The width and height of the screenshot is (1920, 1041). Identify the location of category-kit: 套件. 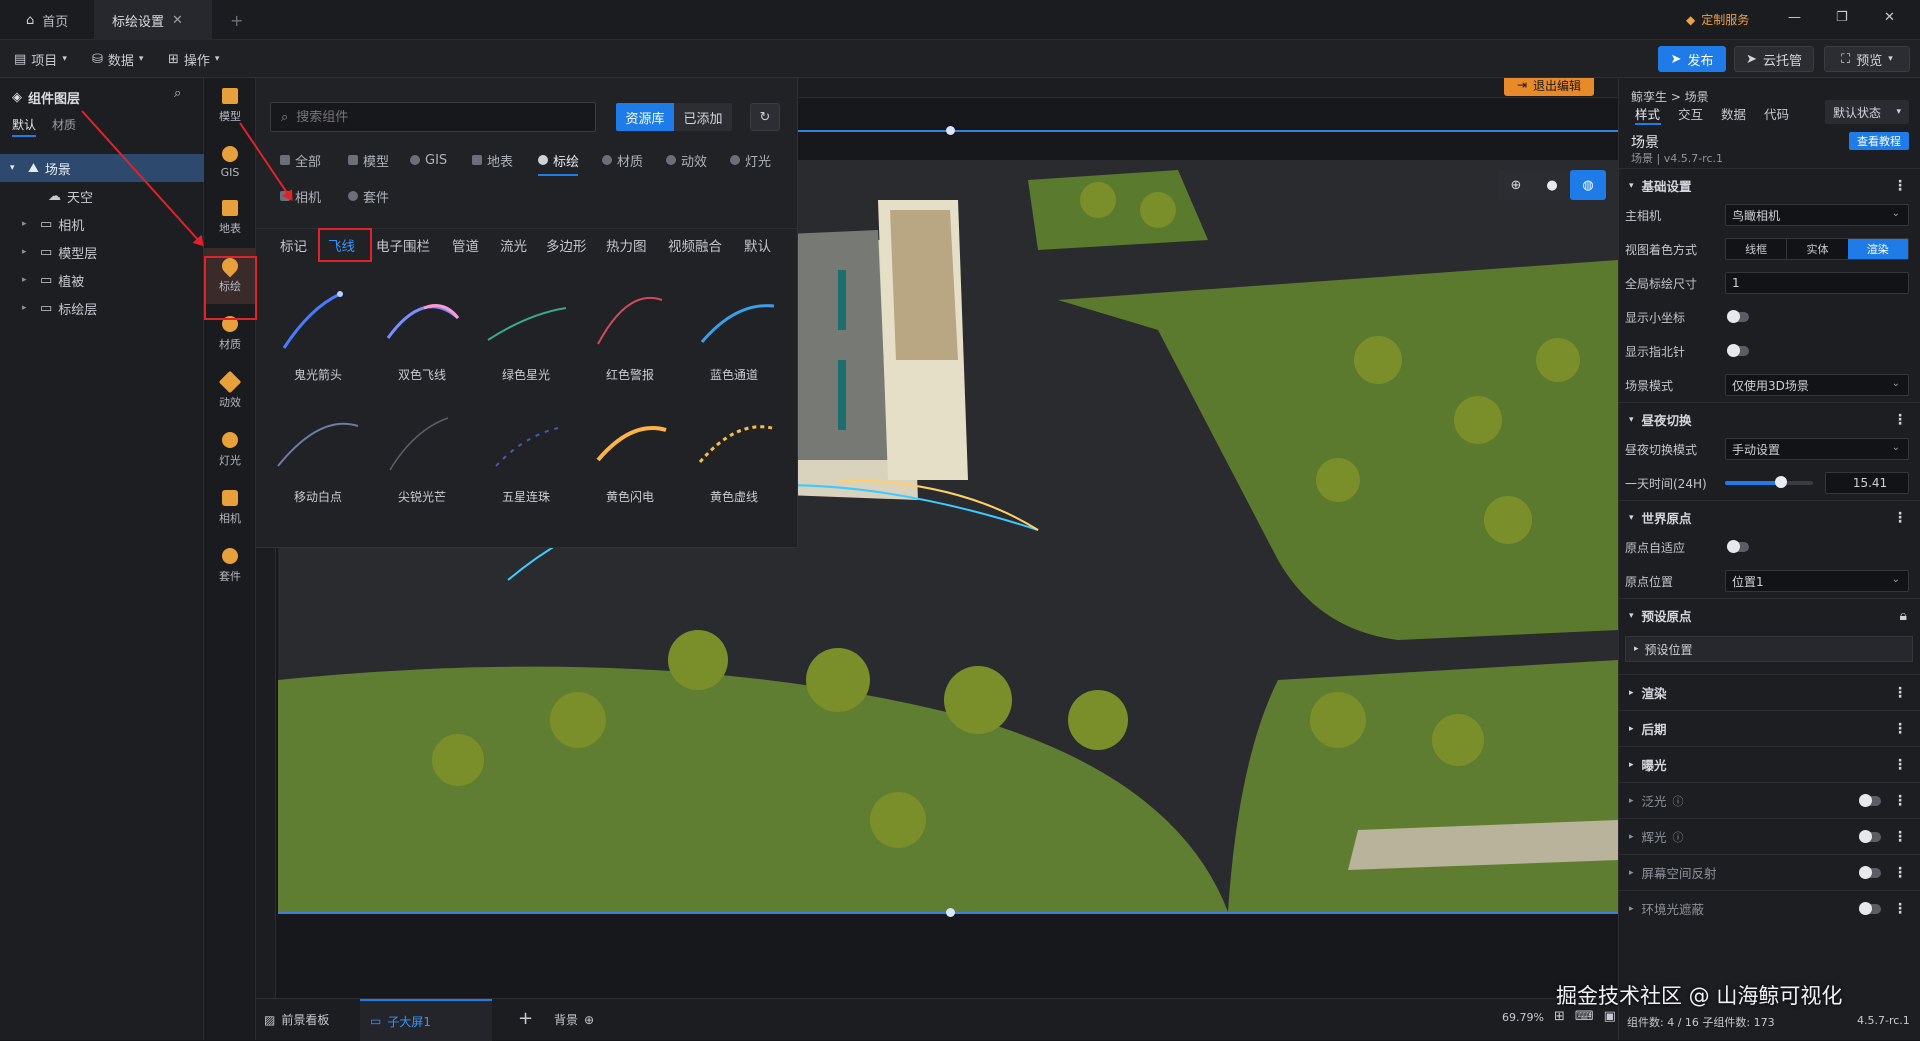
(230, 566).